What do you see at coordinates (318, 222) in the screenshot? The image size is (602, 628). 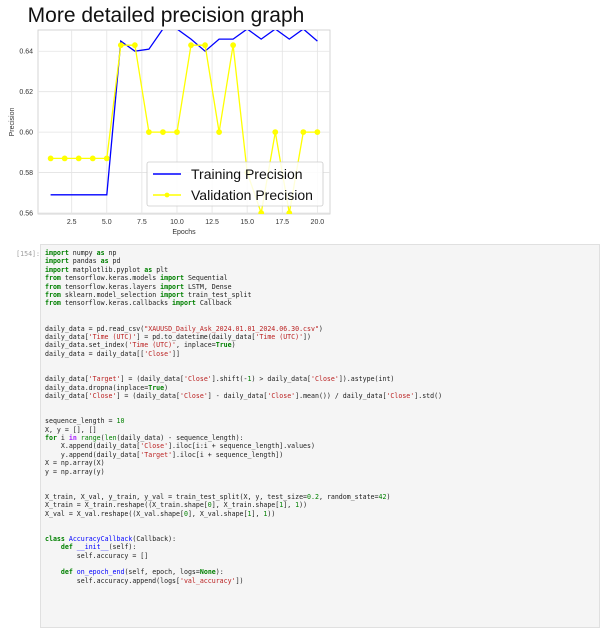 I see `x-tick-label: 20.0` at bounding box center [318, 222].